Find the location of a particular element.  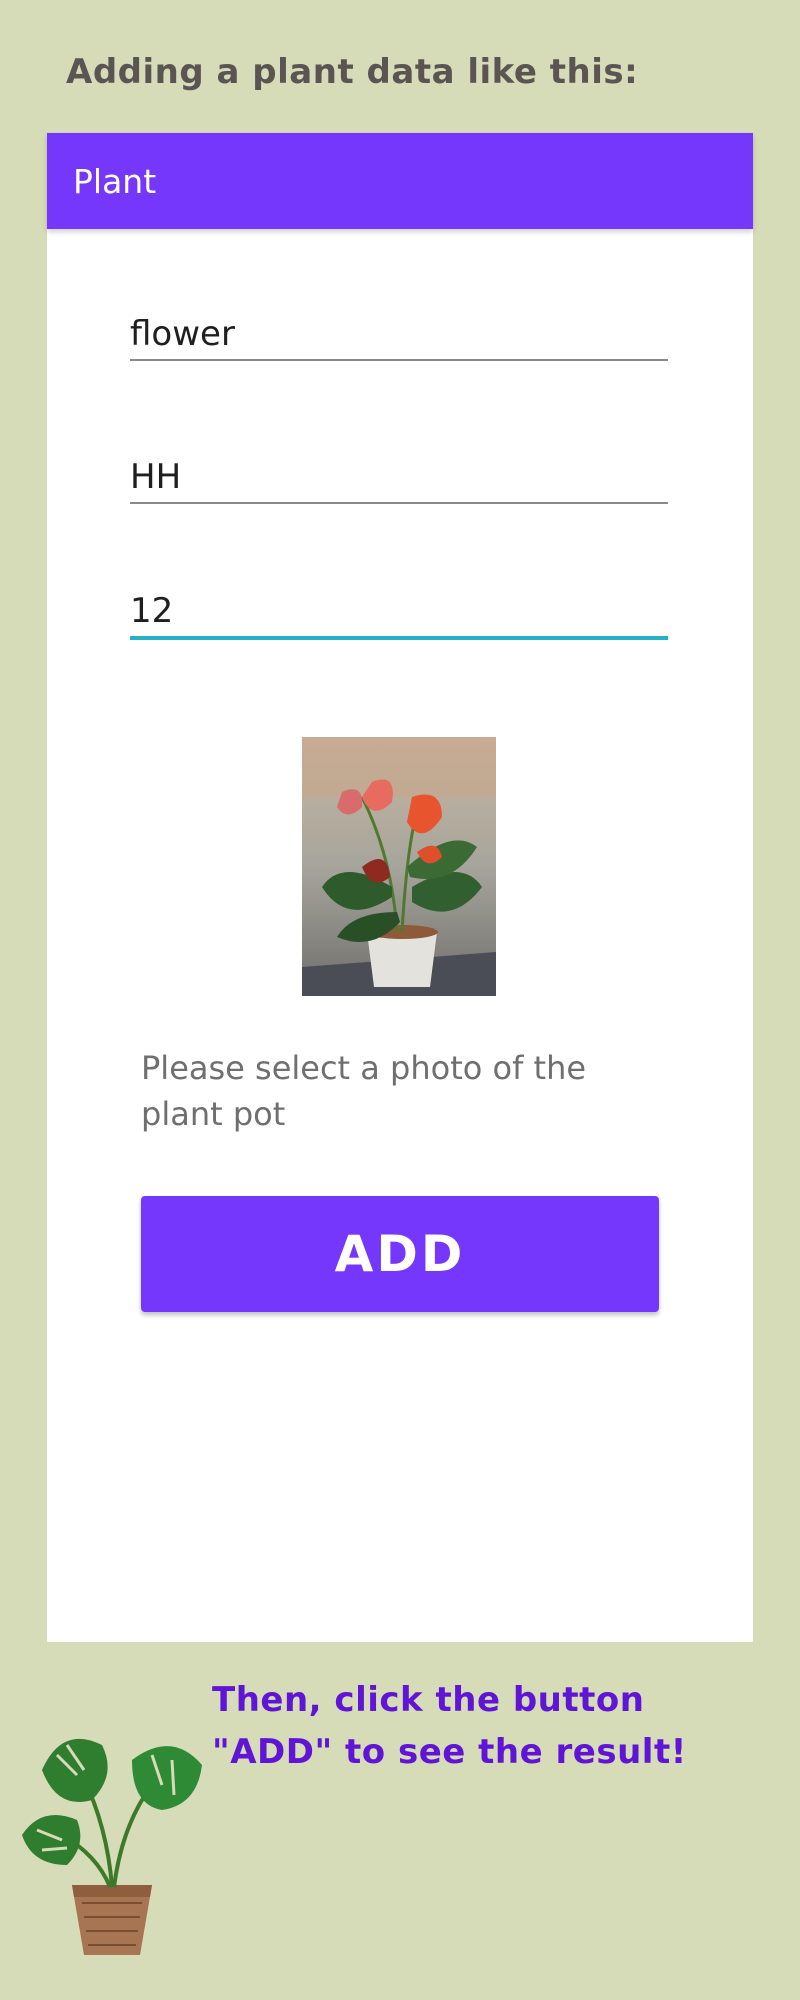

plant-code-field is located at coordinates (399, 478).